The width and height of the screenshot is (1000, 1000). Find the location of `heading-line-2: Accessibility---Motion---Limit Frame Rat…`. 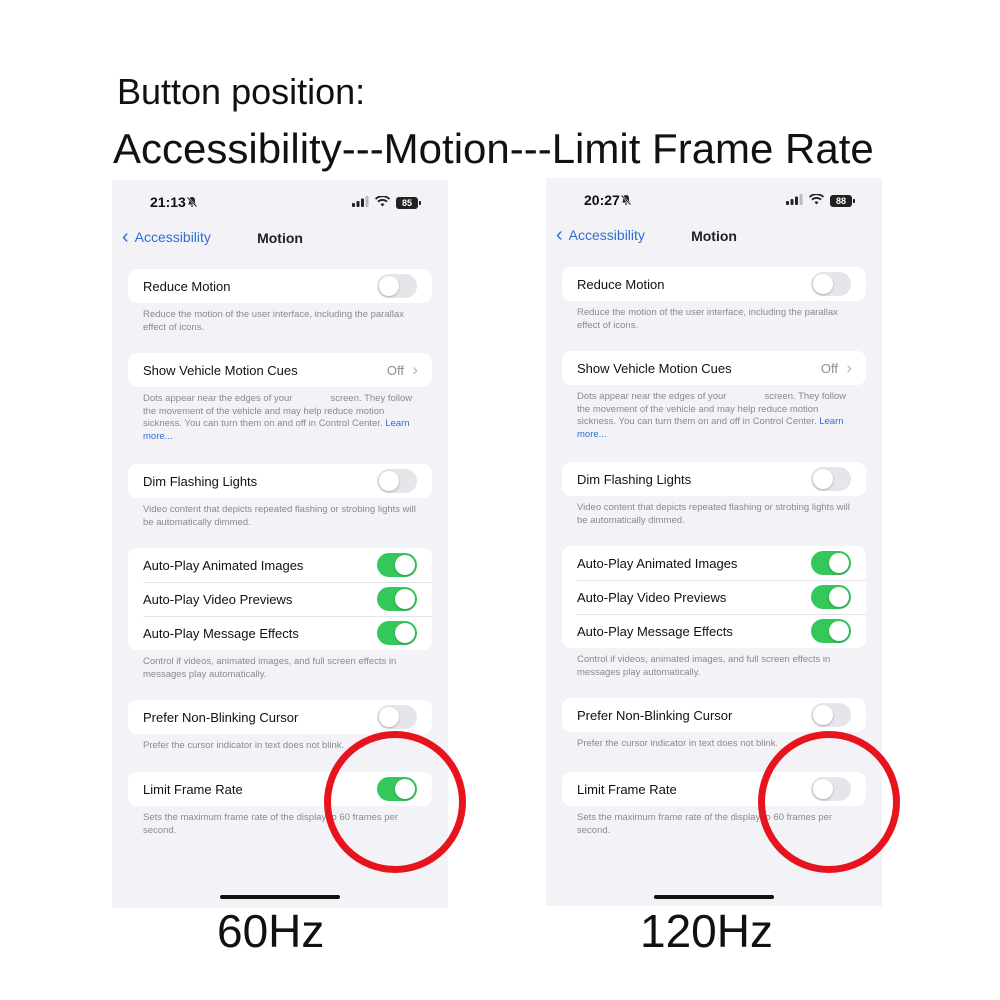

heading-line-2: Accessibility---Motion---Limit Frame Rat… is located at coordinates (493, 148).